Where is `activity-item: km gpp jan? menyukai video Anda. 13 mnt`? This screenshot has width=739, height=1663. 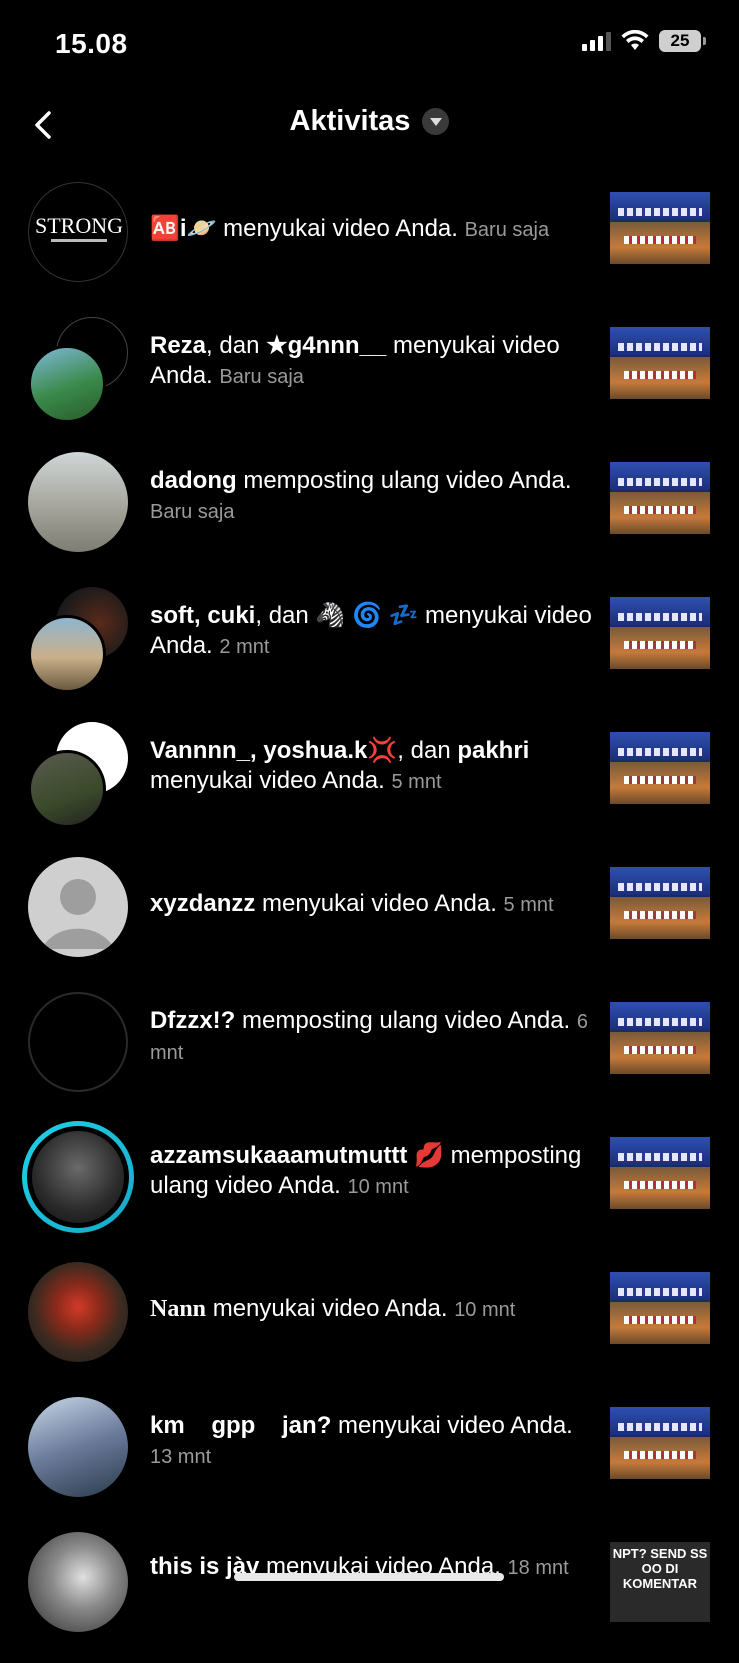 activity-item: km gpp jan? menyukai video Anda. 13 mnt is located at coordinates (369, 1460).